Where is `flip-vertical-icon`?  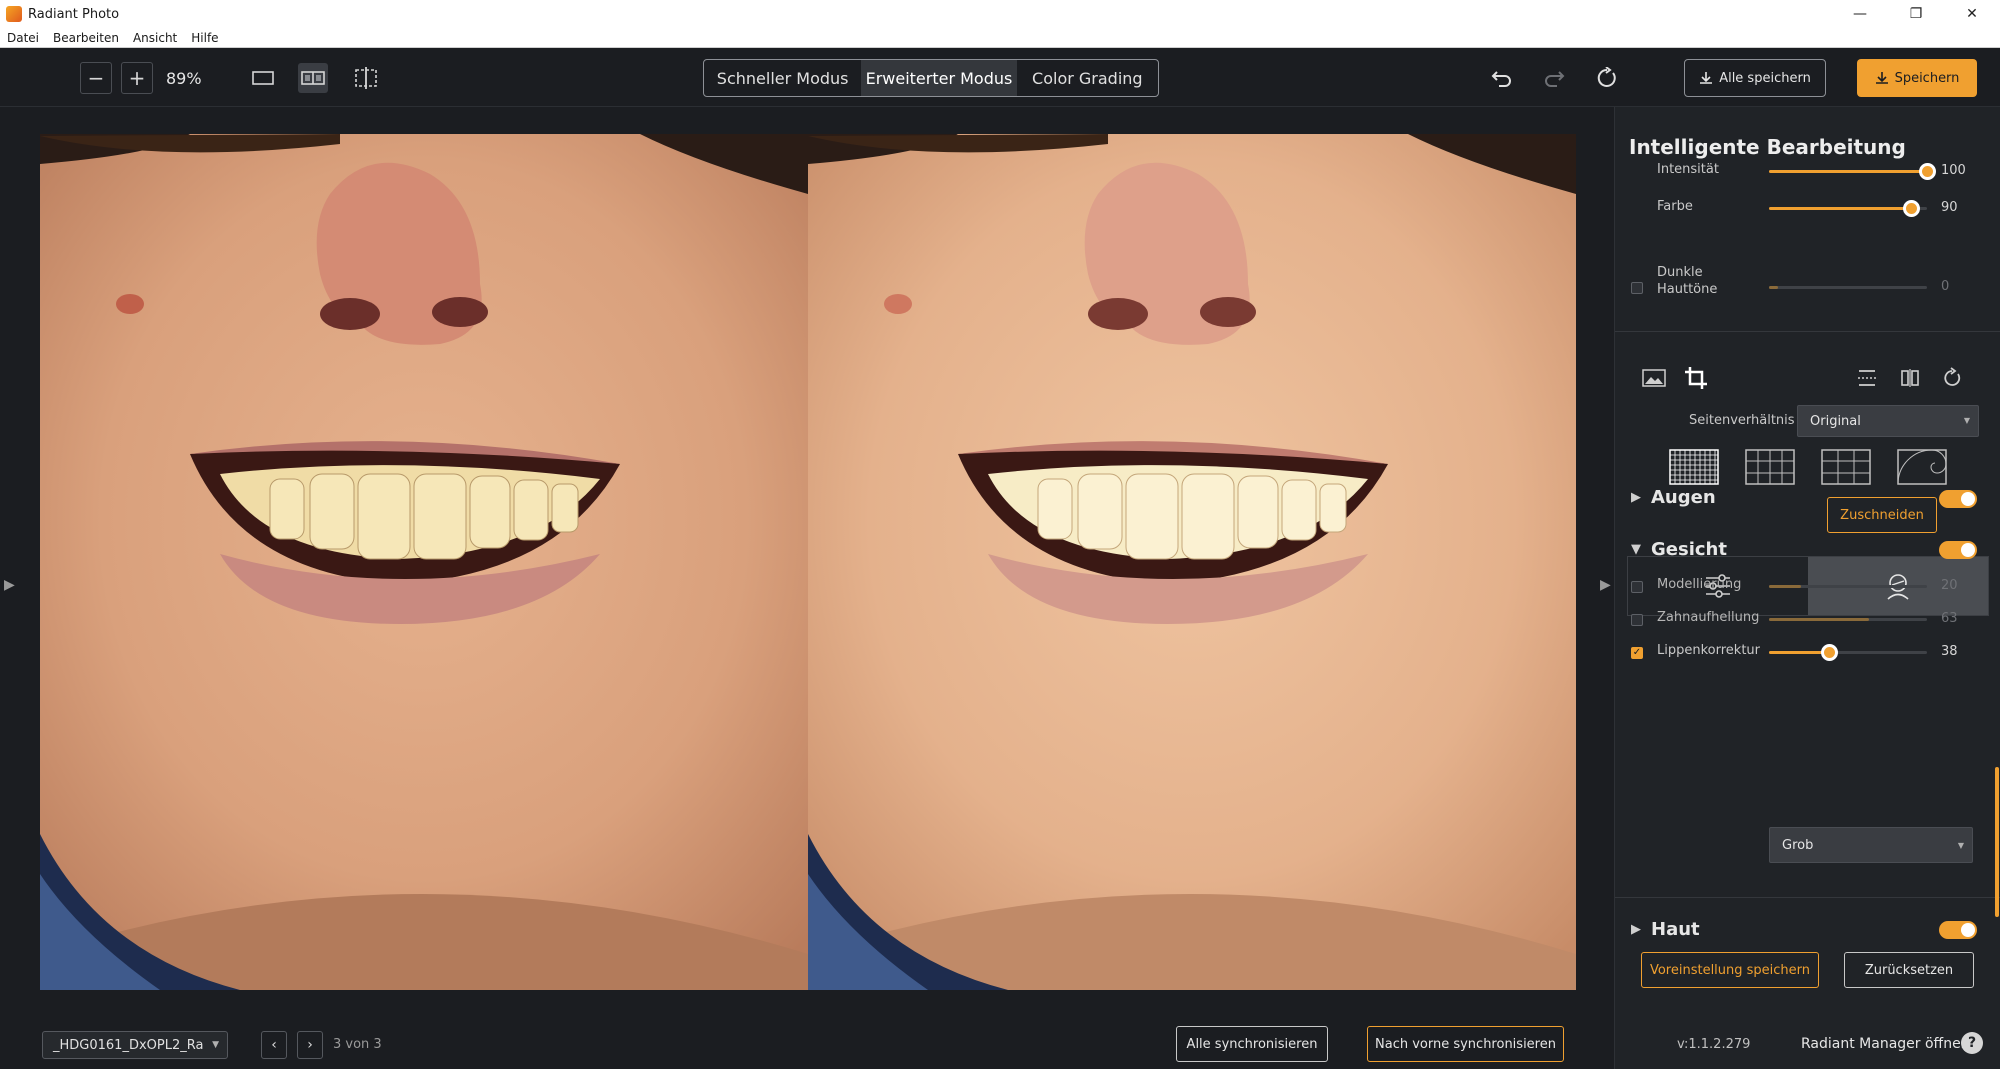 flip-vertical-icon is located at coordinates (1867, 378).